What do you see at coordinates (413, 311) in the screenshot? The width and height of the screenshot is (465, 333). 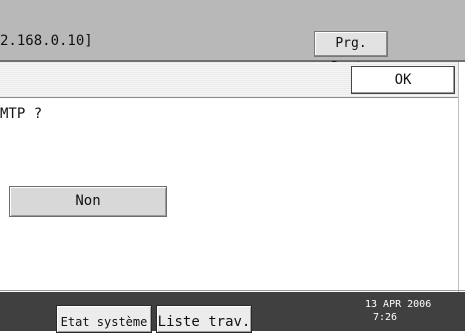 I see `clock: 13 APR 2006 7:26` at bounding box center [413, 311].